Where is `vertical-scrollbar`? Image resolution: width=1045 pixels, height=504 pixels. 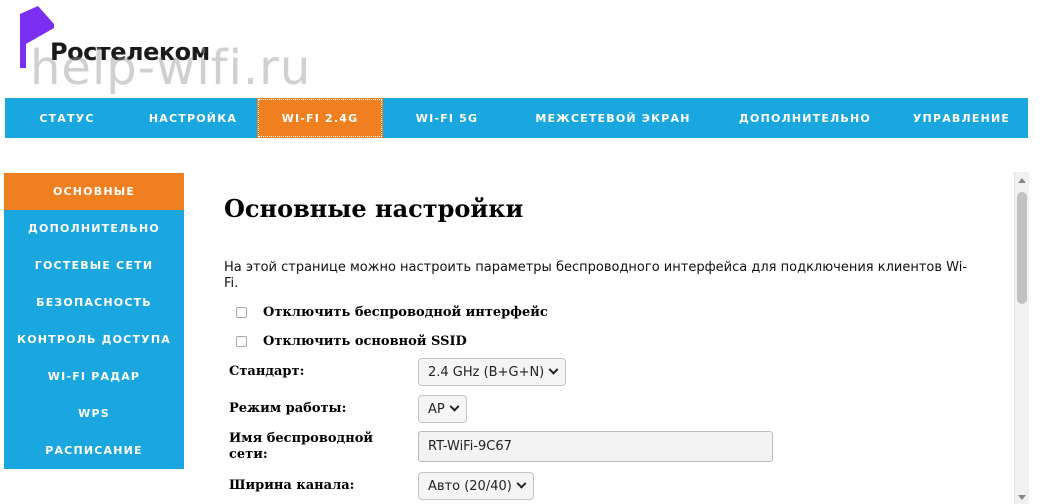
vertical-scrollbar is located at coordinates (1021, 338).